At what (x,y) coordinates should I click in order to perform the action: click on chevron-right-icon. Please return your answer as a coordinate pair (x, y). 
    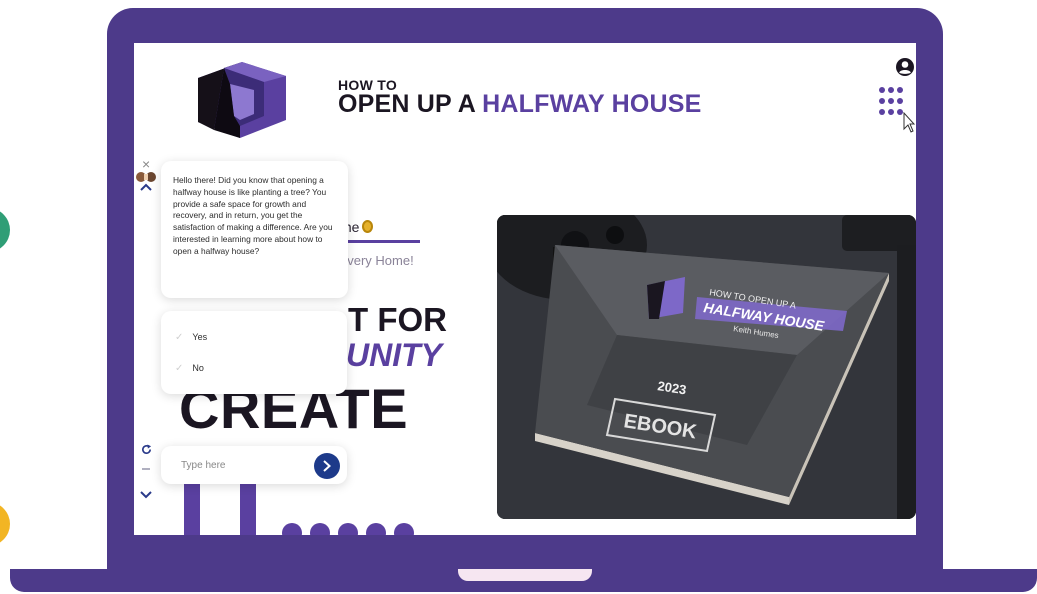
    Looking at the image, I should click on (327, 466).